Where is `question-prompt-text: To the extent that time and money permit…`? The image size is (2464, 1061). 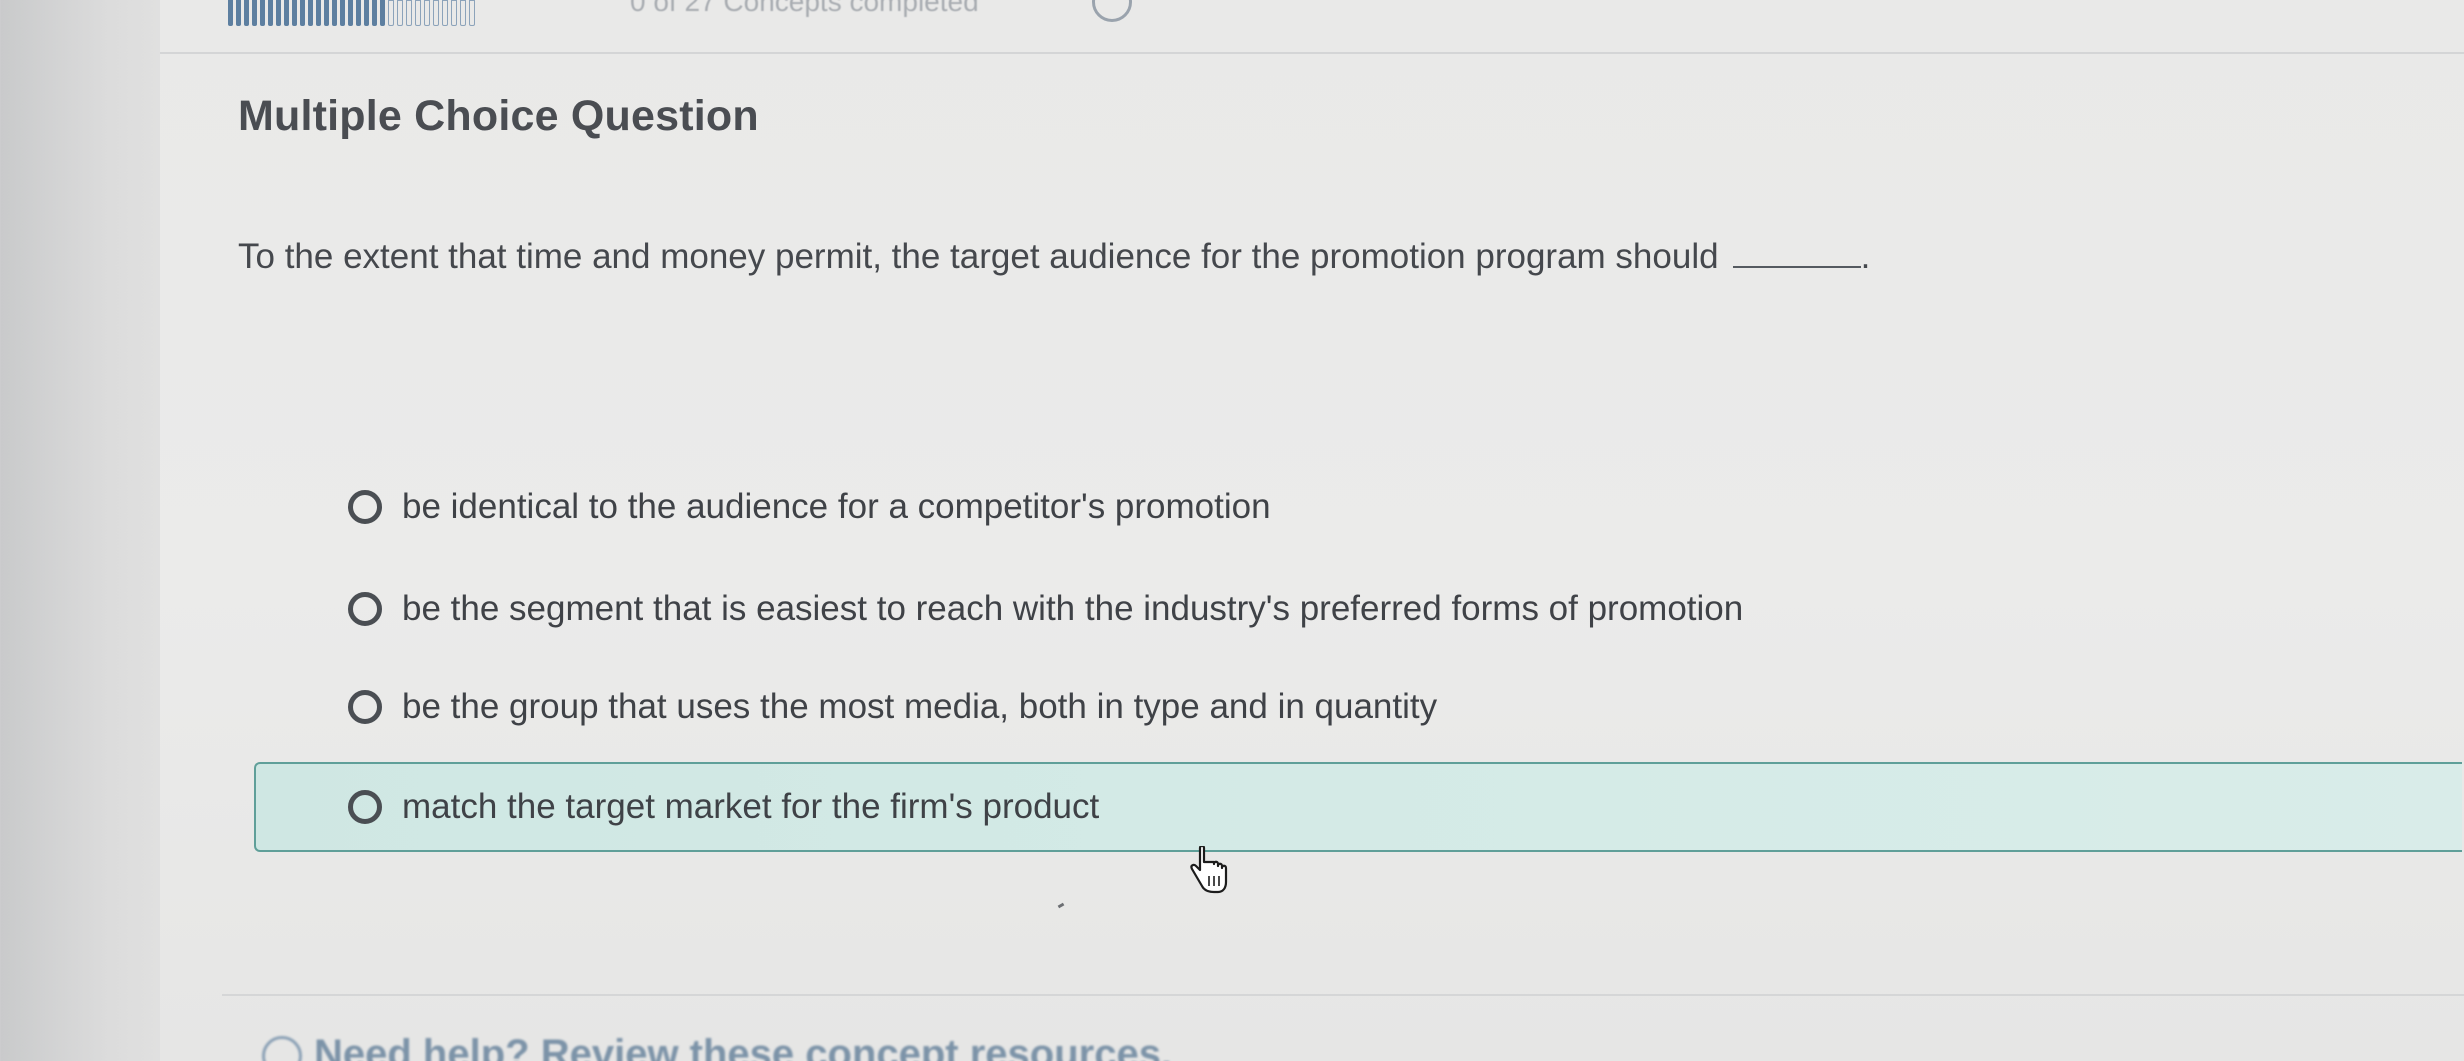 question-prompt-text: To the extent that time and money permit… is located at coordinates (978, 256).